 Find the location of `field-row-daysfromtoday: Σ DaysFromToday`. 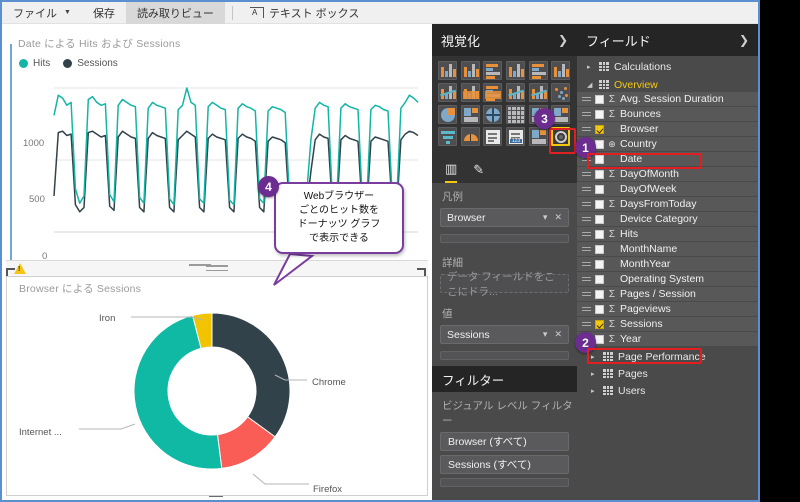

field-row-daysfromtoday: Σ DaysFromToday is located at coordinates (667, 204).